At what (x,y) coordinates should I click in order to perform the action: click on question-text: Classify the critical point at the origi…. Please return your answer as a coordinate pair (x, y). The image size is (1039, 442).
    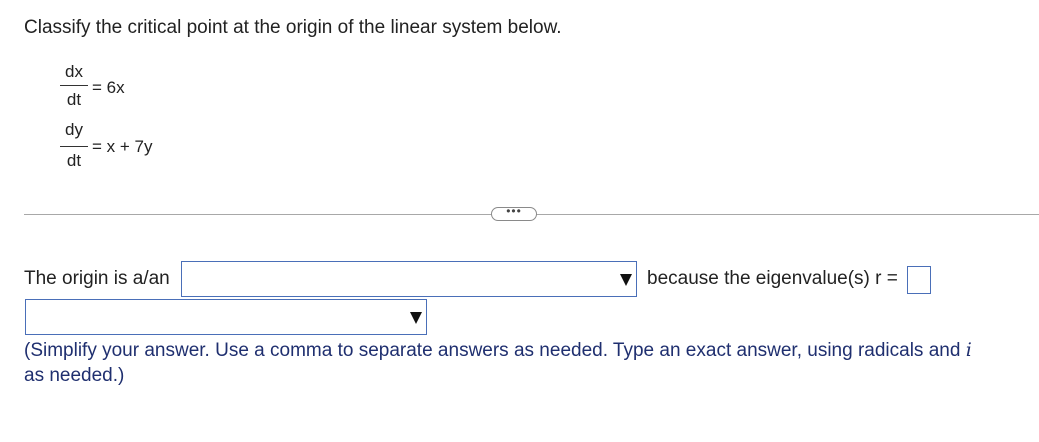
    Looking at the image, I should click on (293, 27).